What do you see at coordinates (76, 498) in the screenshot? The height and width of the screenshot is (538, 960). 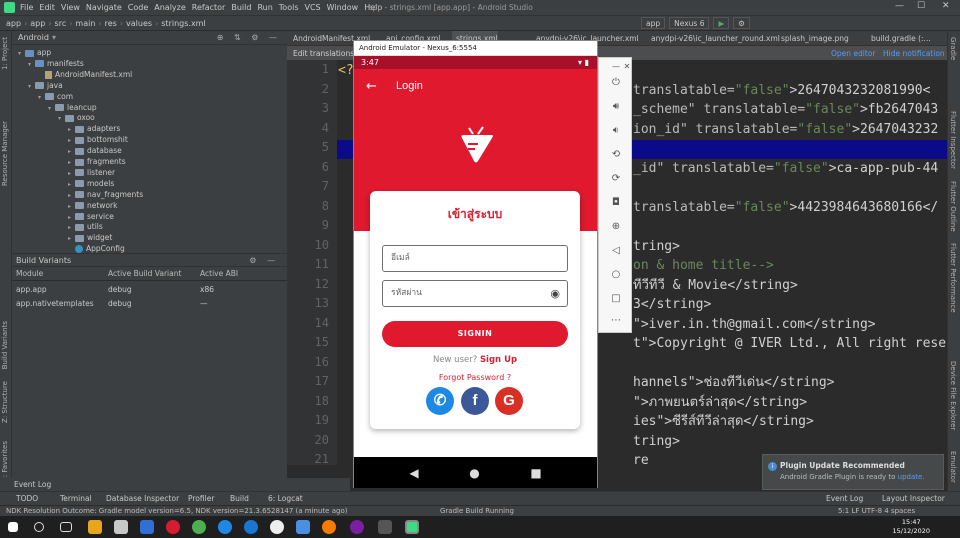 I see `tab-terminal: Terminal` at bounding box center [76, 498].